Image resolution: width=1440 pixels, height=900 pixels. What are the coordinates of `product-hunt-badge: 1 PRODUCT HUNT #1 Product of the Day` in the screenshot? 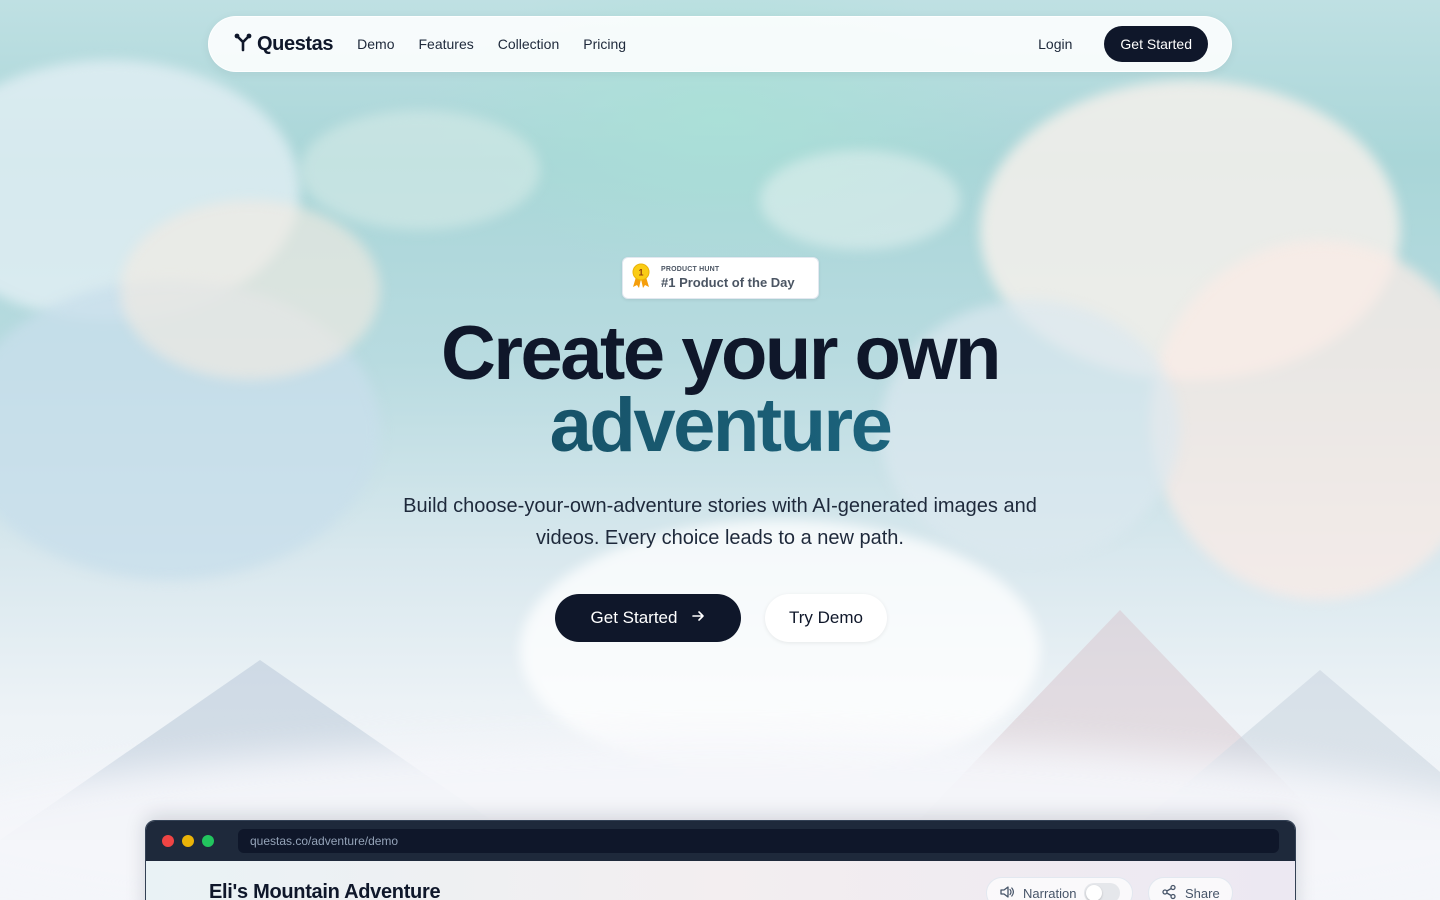 It's located at (720, 278).